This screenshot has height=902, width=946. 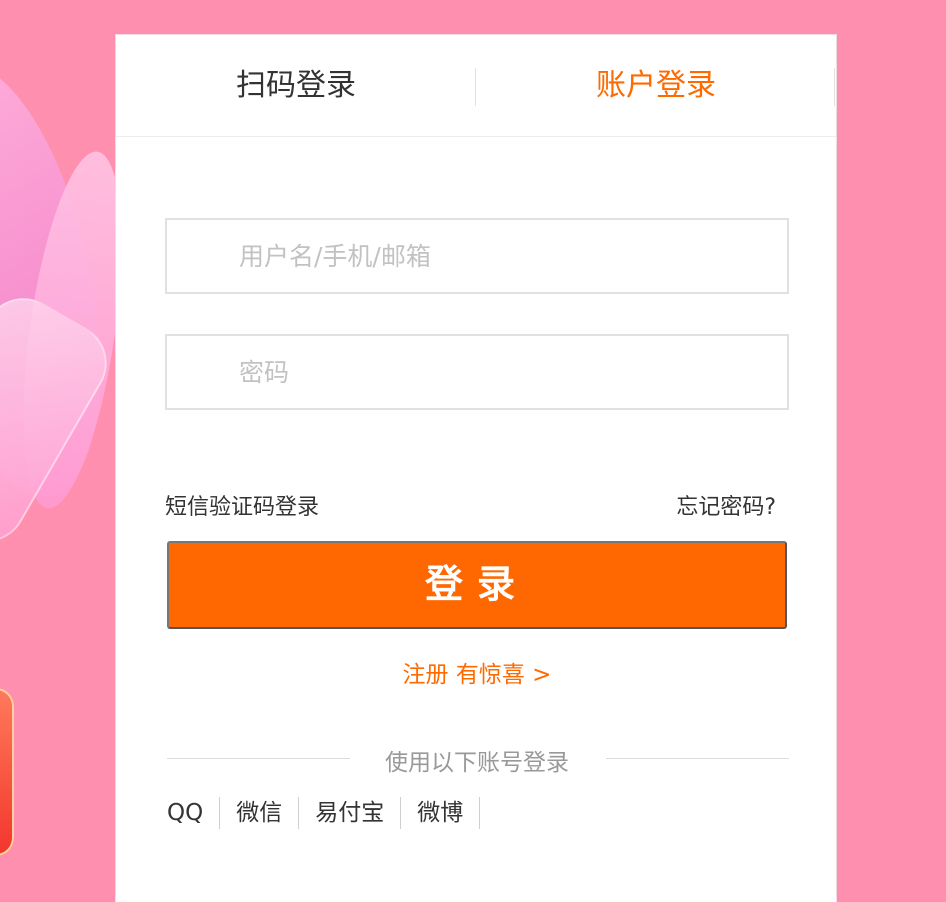 What do you see at coordinates (697, 758) in the screenshot?
I see `divider-line` at bounding box center [697, 758].